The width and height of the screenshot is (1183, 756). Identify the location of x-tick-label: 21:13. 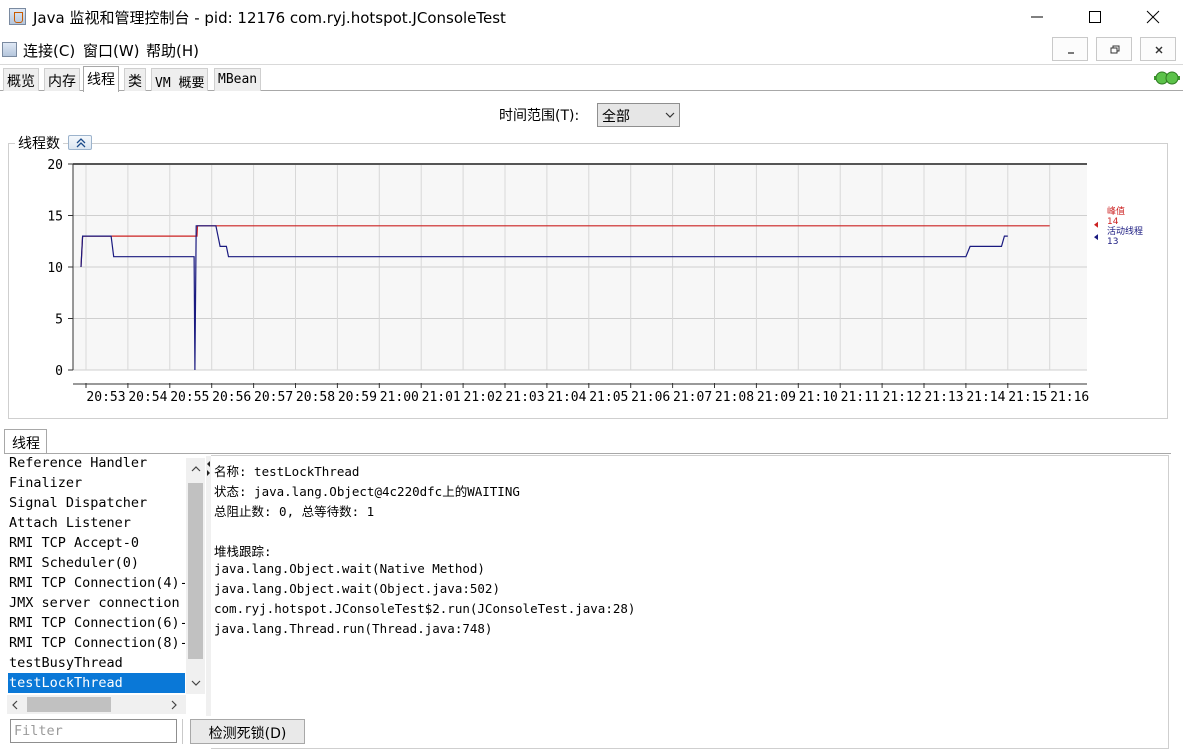
(943, 397).